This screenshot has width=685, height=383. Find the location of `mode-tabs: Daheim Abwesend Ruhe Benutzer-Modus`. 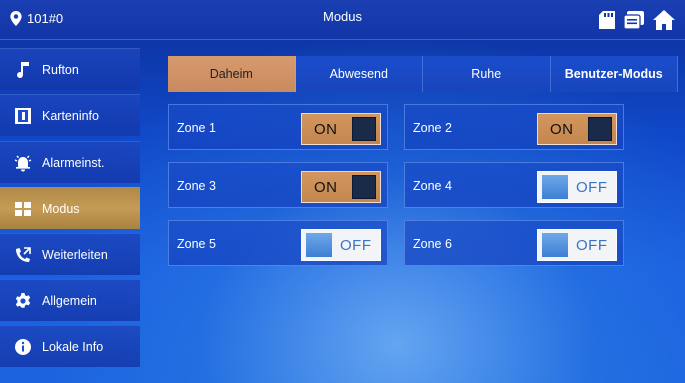

mode-tabs: Daheim Abwesend Ruhe Benutzer-Modus is located at coordinates (423, 74).